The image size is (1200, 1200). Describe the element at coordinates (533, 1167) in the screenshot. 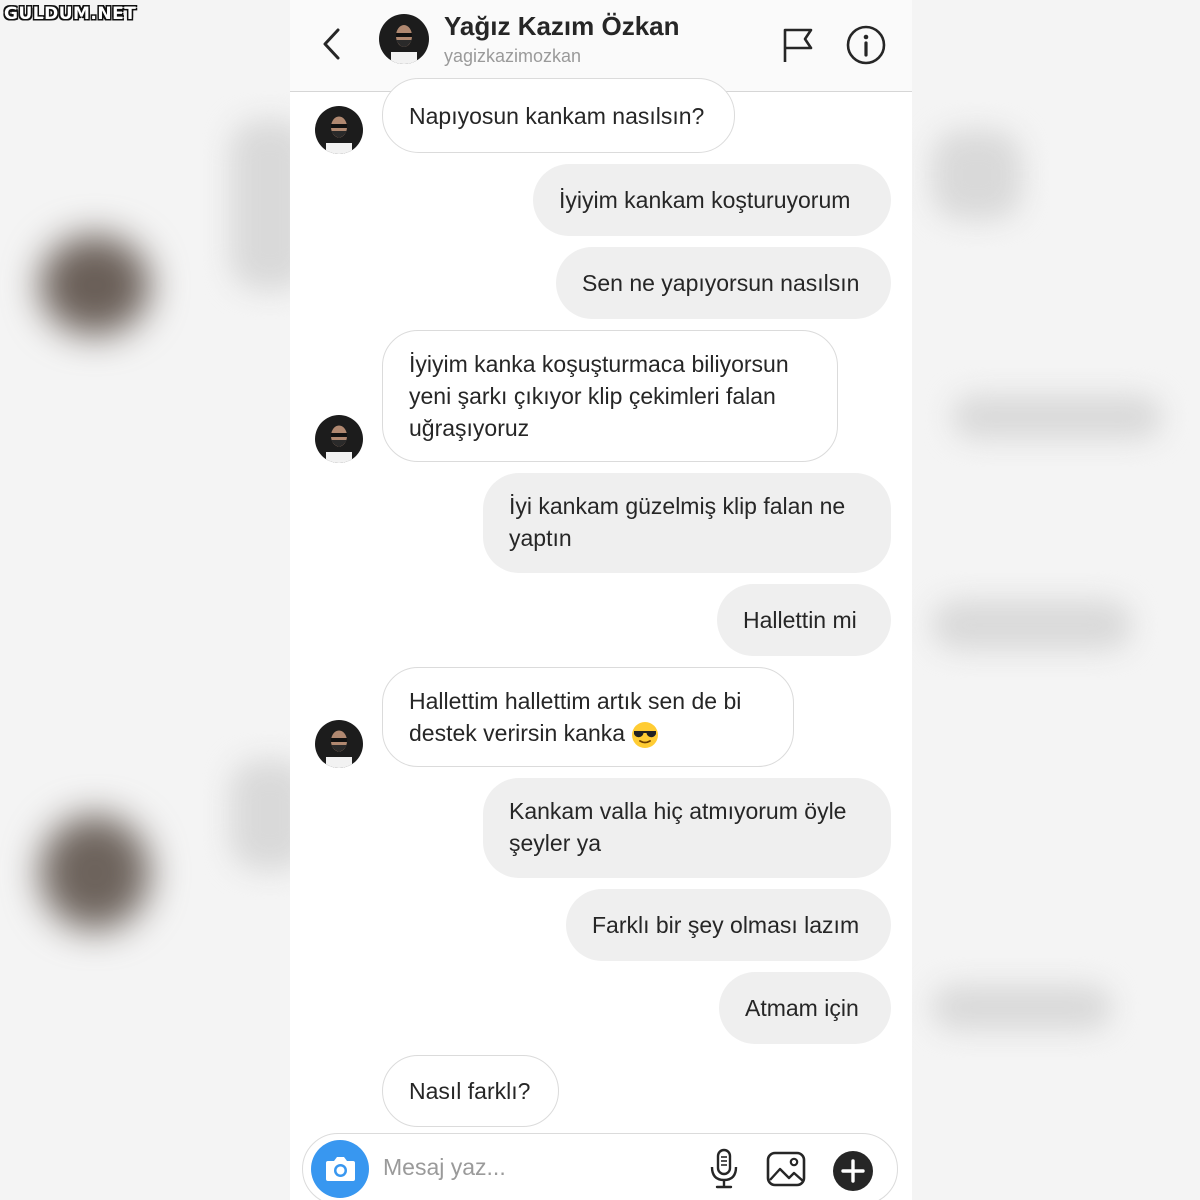

I see `message-input` at that location.